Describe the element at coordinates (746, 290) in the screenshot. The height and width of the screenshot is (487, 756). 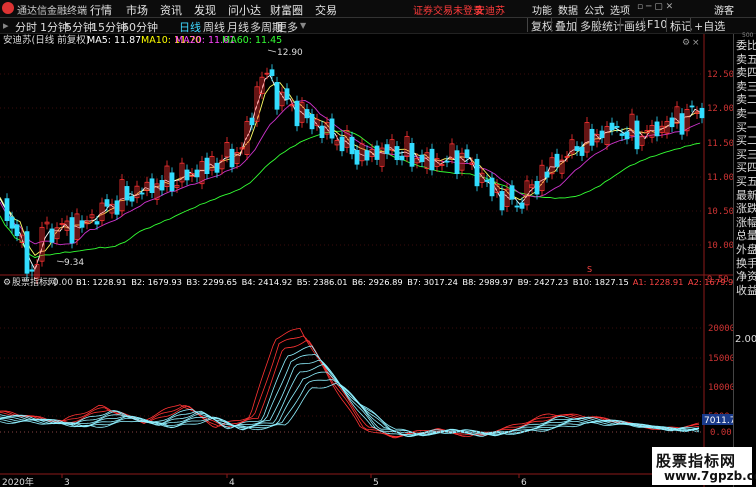
I see `quote-field-18: 收益` at that location.